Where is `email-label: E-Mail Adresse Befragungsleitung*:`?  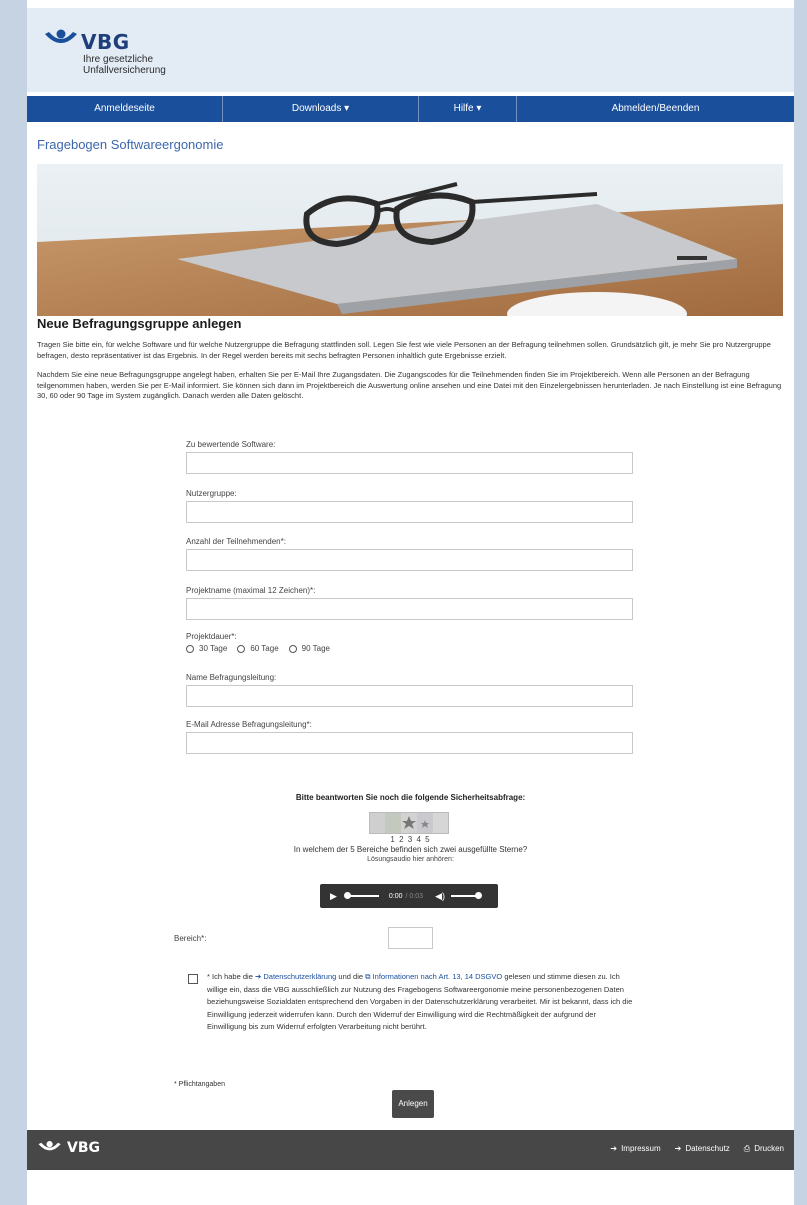 email-label: E-Mail Adresse Befragungsleitung*: is located at coordinates (249, 724).